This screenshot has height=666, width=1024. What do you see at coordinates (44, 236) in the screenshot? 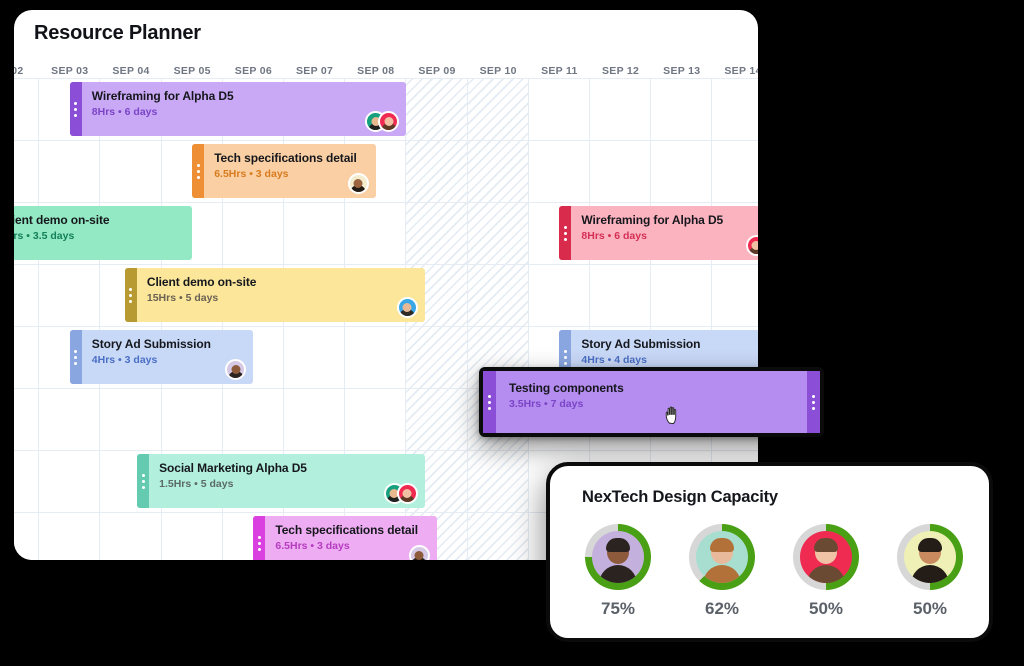
I see `task-meta: 5Hrs • 3.5 days` at bounding box center [44, 236].